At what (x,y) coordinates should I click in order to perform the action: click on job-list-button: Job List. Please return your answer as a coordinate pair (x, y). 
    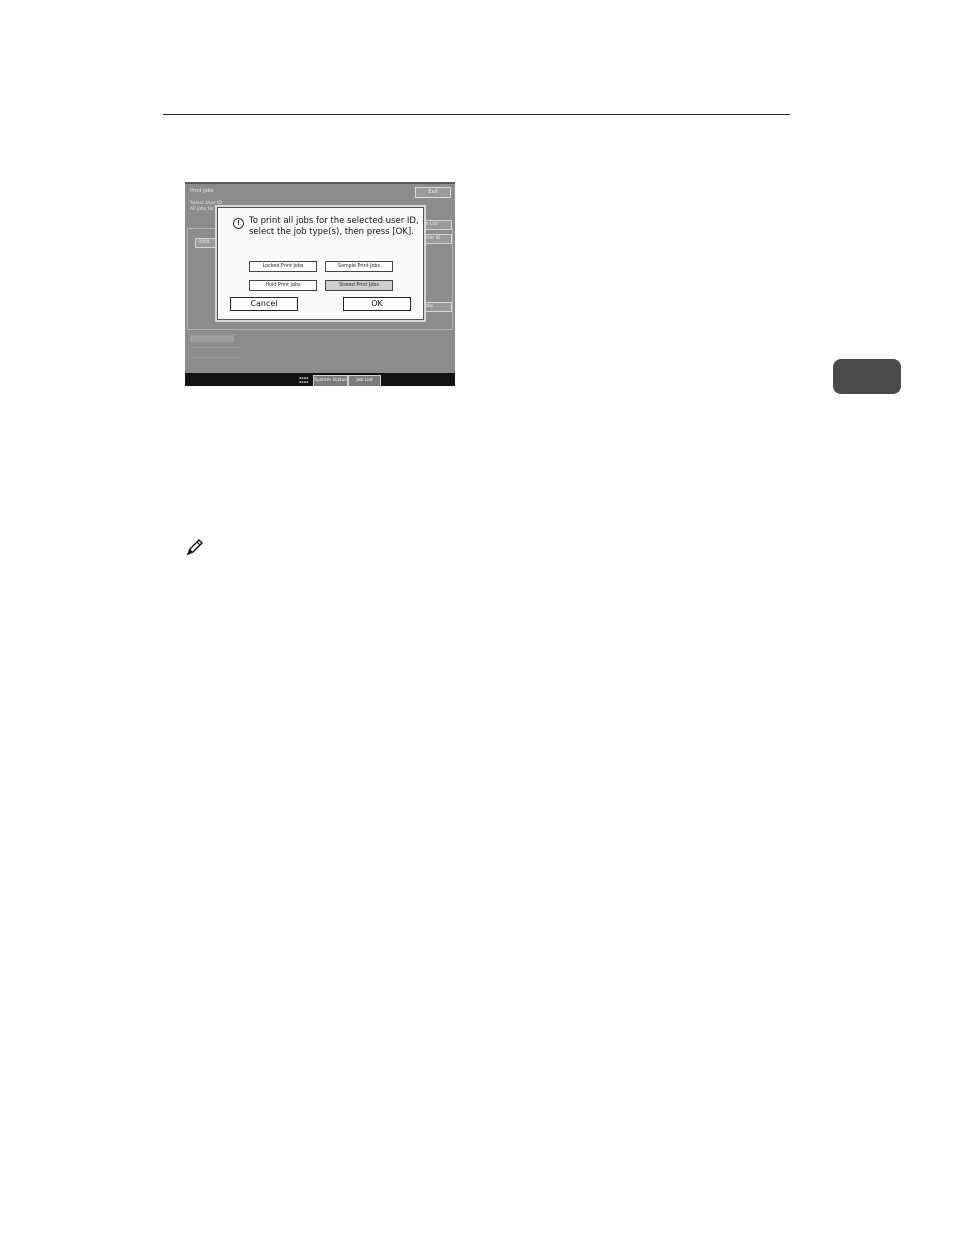
    Looking at the image, I should click on (364, 380).